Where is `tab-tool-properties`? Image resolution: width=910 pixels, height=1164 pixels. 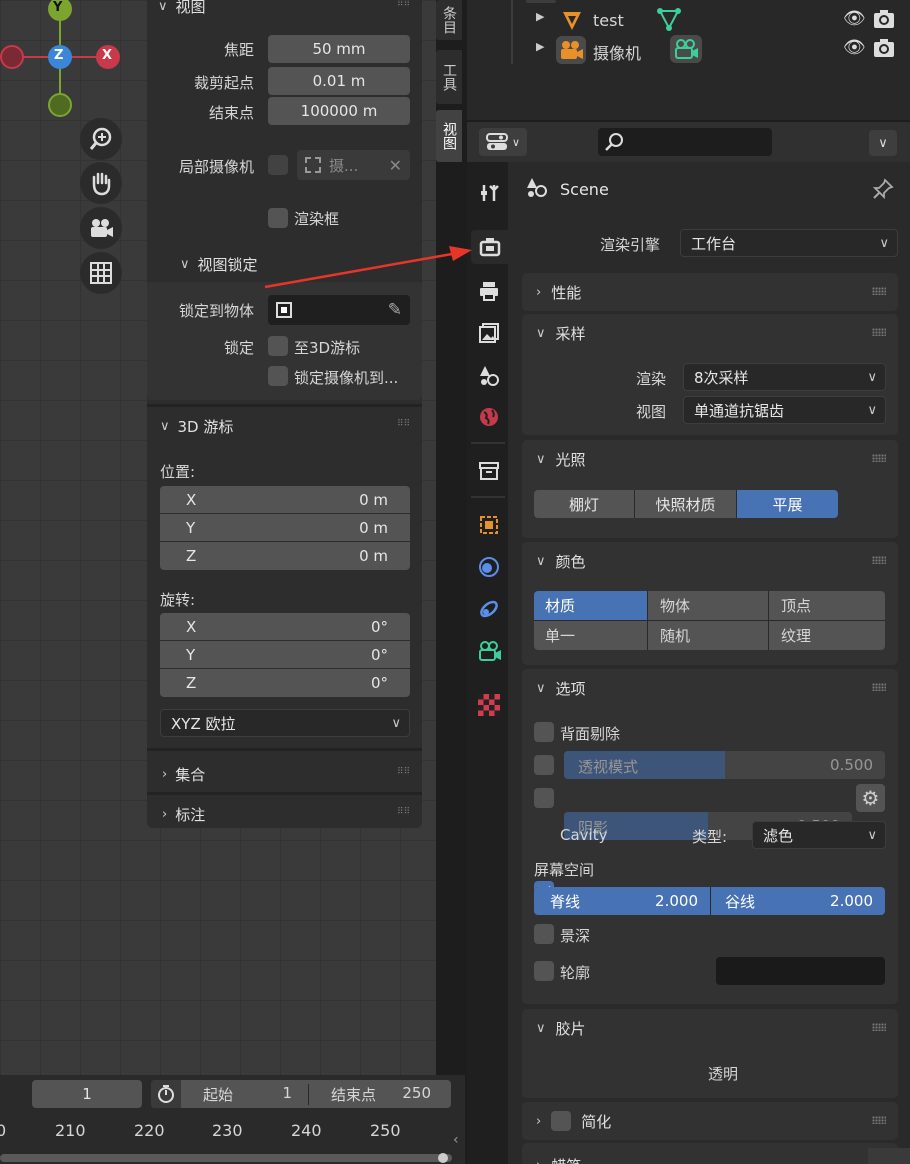 tab-tool-properties is located at coordinates (489, 193).